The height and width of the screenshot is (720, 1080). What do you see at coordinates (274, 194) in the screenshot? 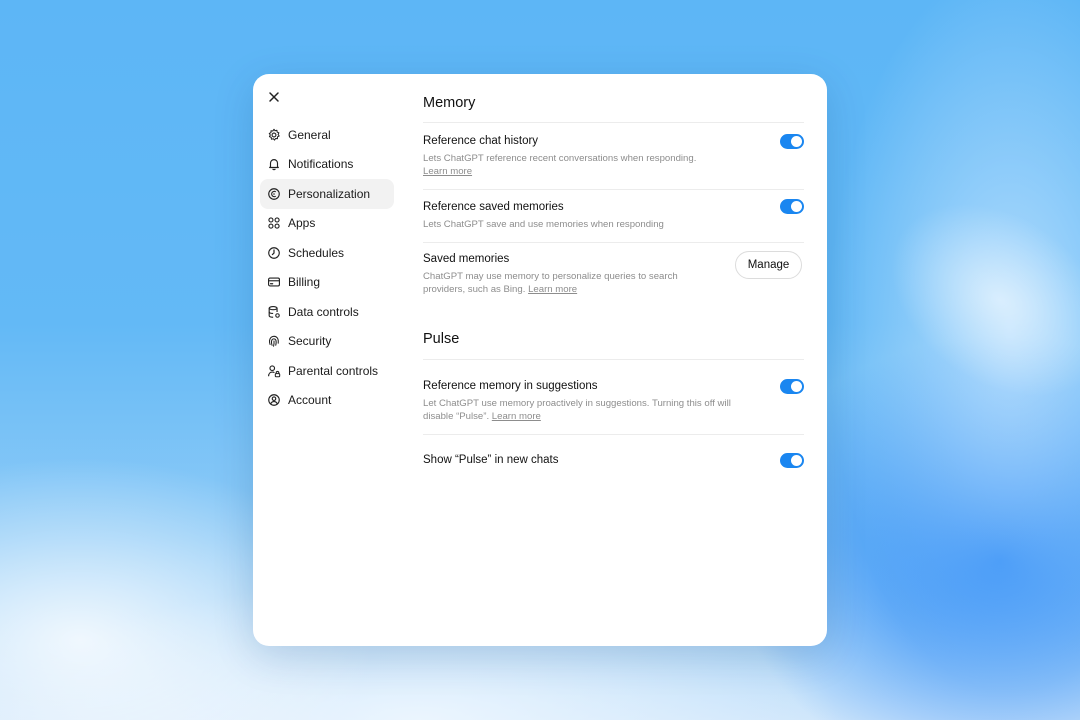
I see `personalization-icon` at bounding box center [274, 194].